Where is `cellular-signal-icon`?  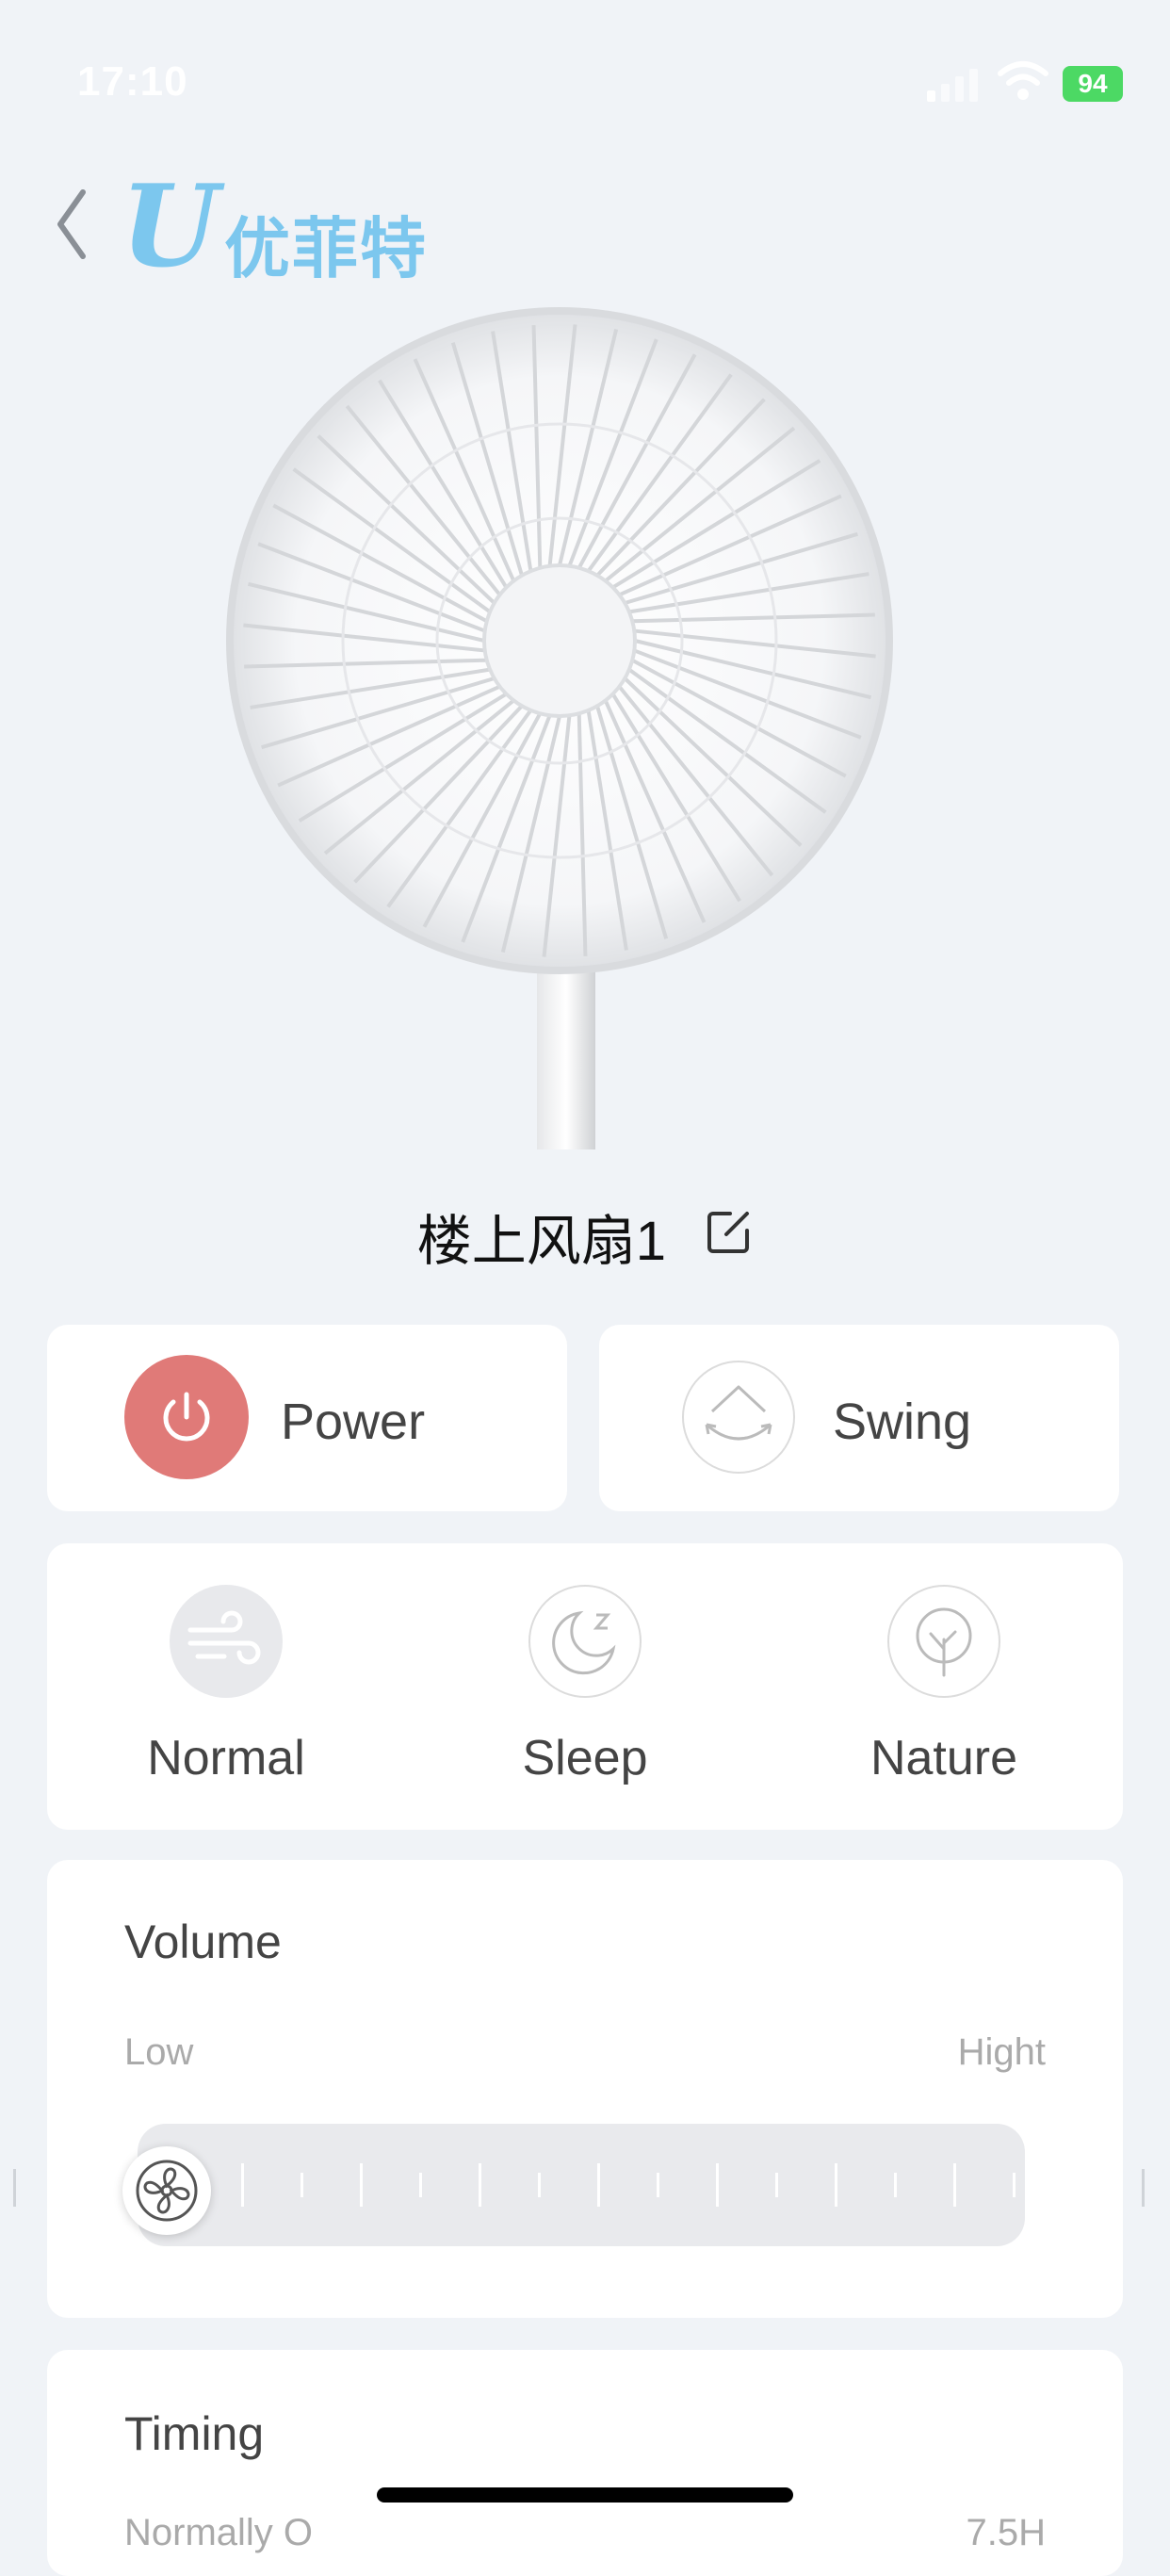
cellular-signal-icon is located at coordinates (955, 87).